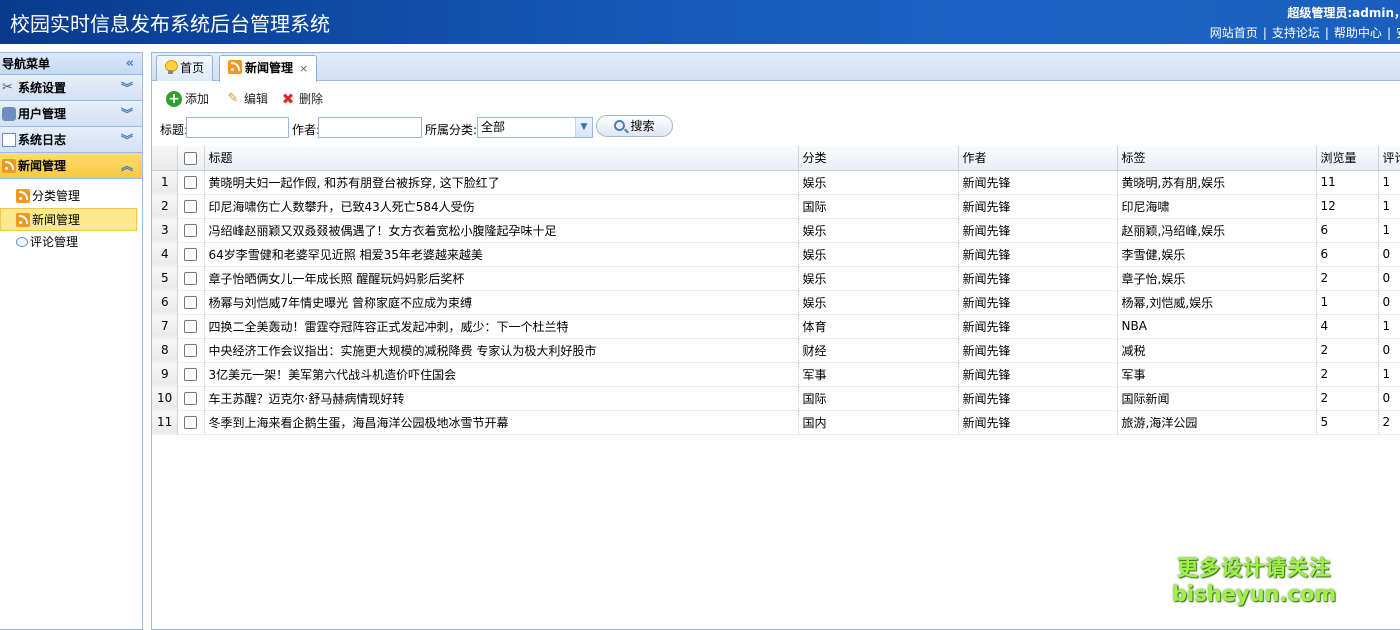 The image size is (1400, 630). I want to click on cell-category: 娱乐, so click(878, 230).